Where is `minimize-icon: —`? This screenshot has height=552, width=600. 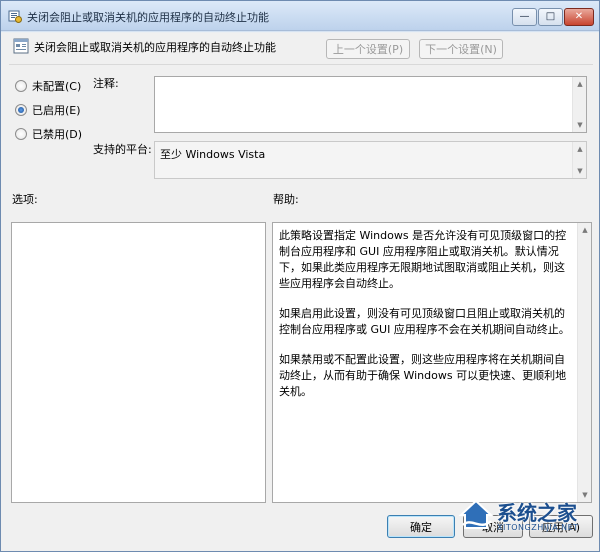 minimize-icon: — is located at coordinates (524, 16).